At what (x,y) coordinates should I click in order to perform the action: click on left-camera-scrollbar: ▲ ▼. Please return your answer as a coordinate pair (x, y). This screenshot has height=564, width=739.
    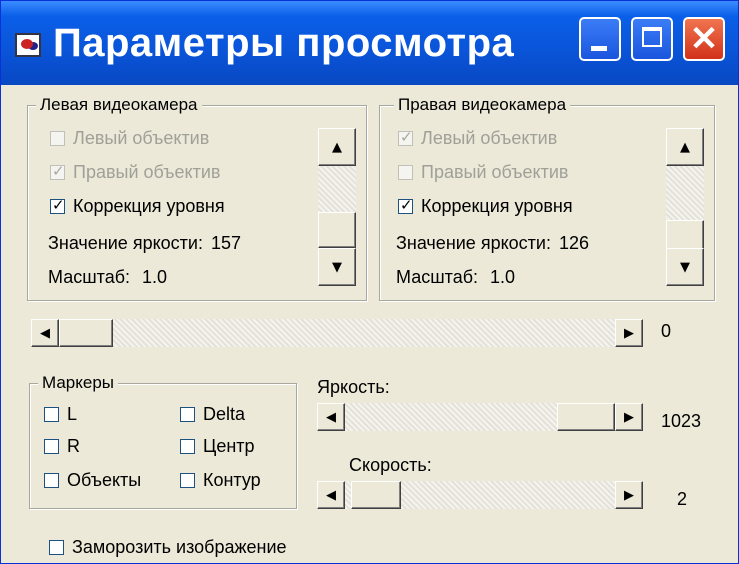
    Looking at the image, I should click on (337, 207).